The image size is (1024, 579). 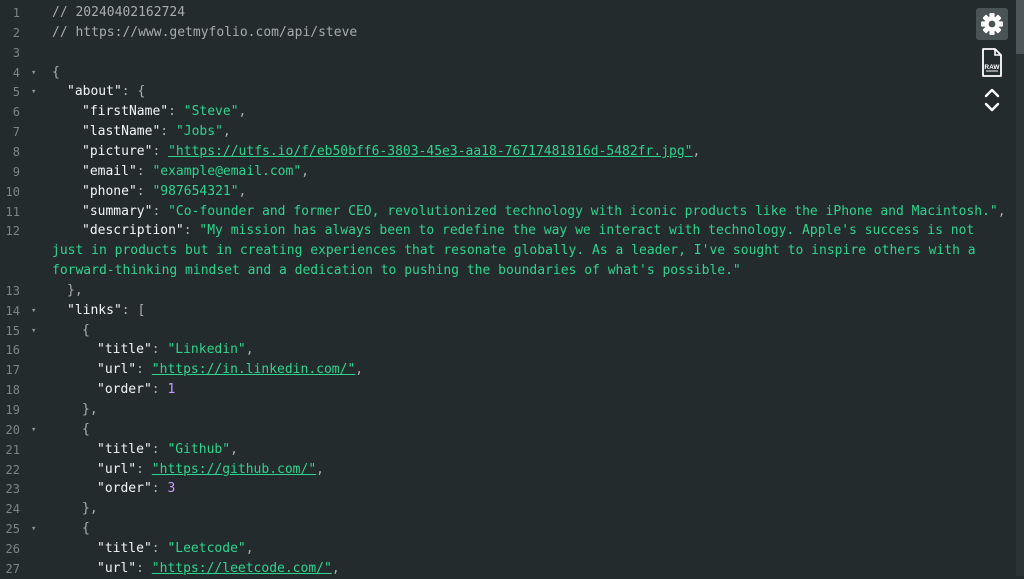 I want to click on code-text: "title": "Github",, so click(x=167, y=450).